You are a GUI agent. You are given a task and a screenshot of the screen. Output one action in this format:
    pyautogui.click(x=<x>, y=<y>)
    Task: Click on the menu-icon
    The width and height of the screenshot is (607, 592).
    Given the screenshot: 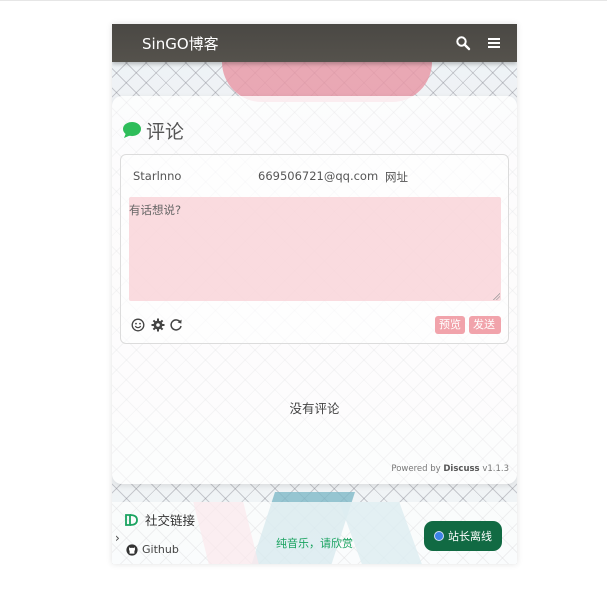 What is the action you would take?
    pyautogui.click(x=494, y=43)
    